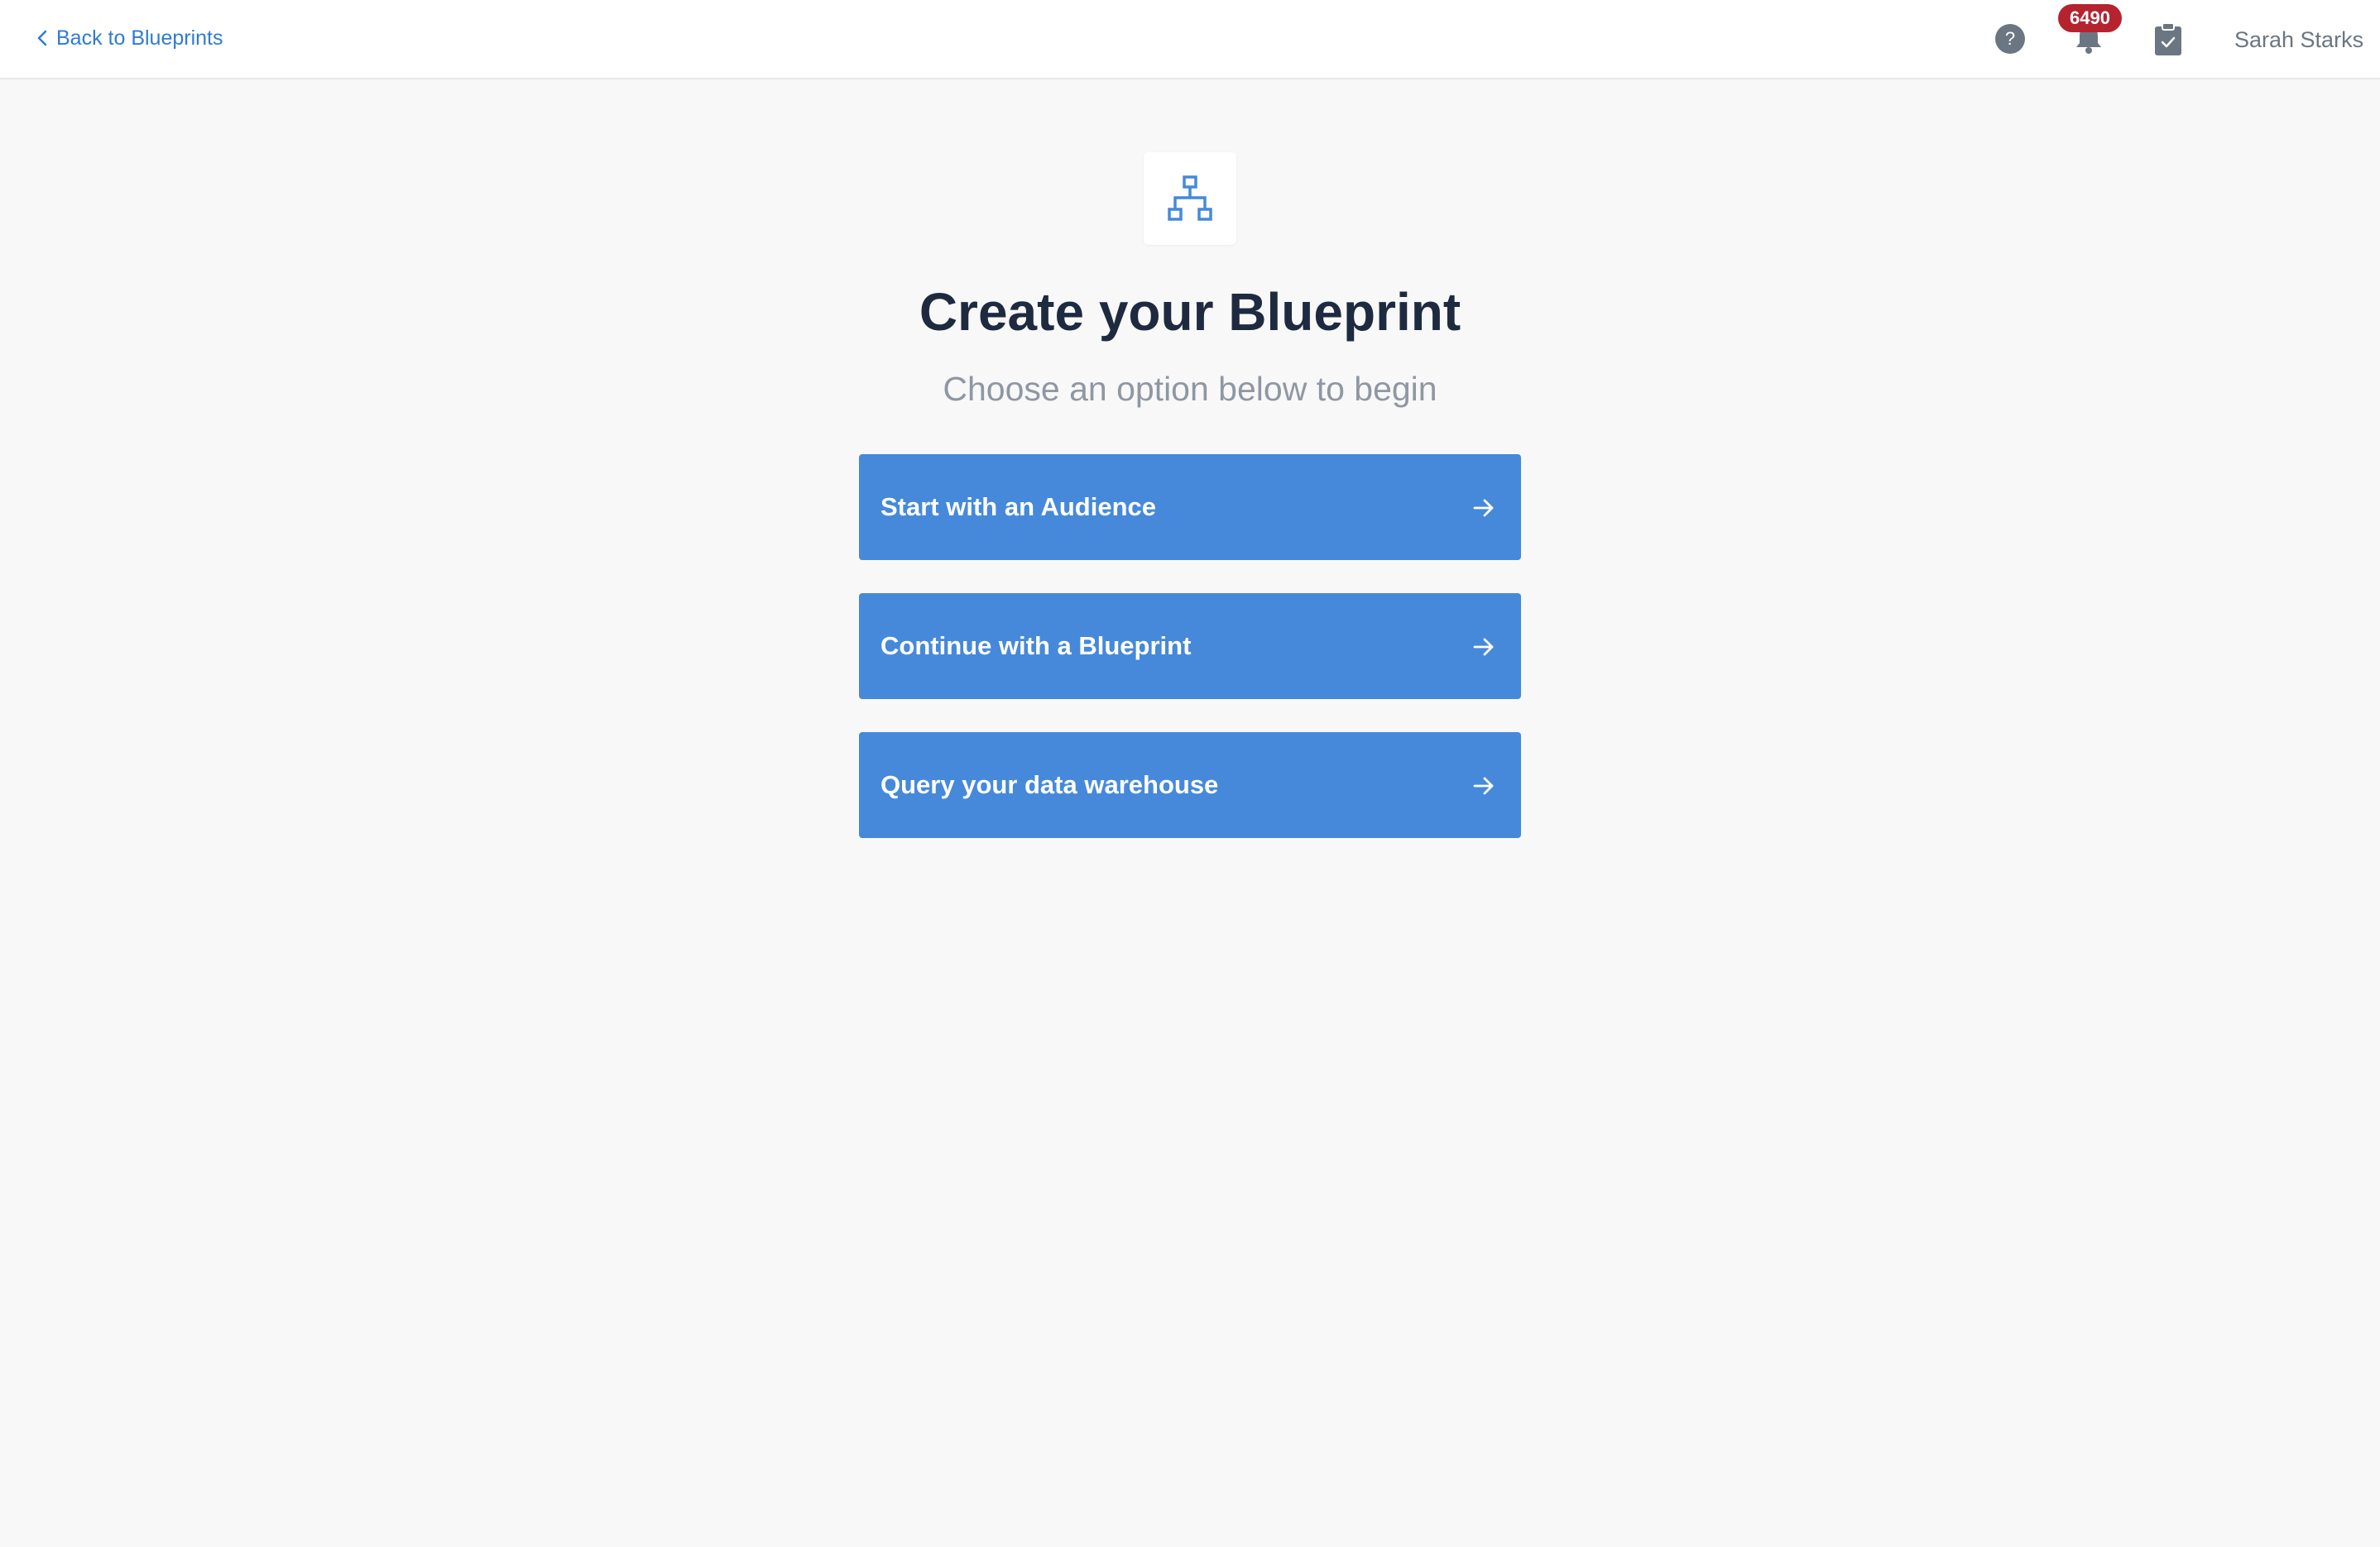  I want to click on option-label: Query your data warehouse, so click(1050, 784).